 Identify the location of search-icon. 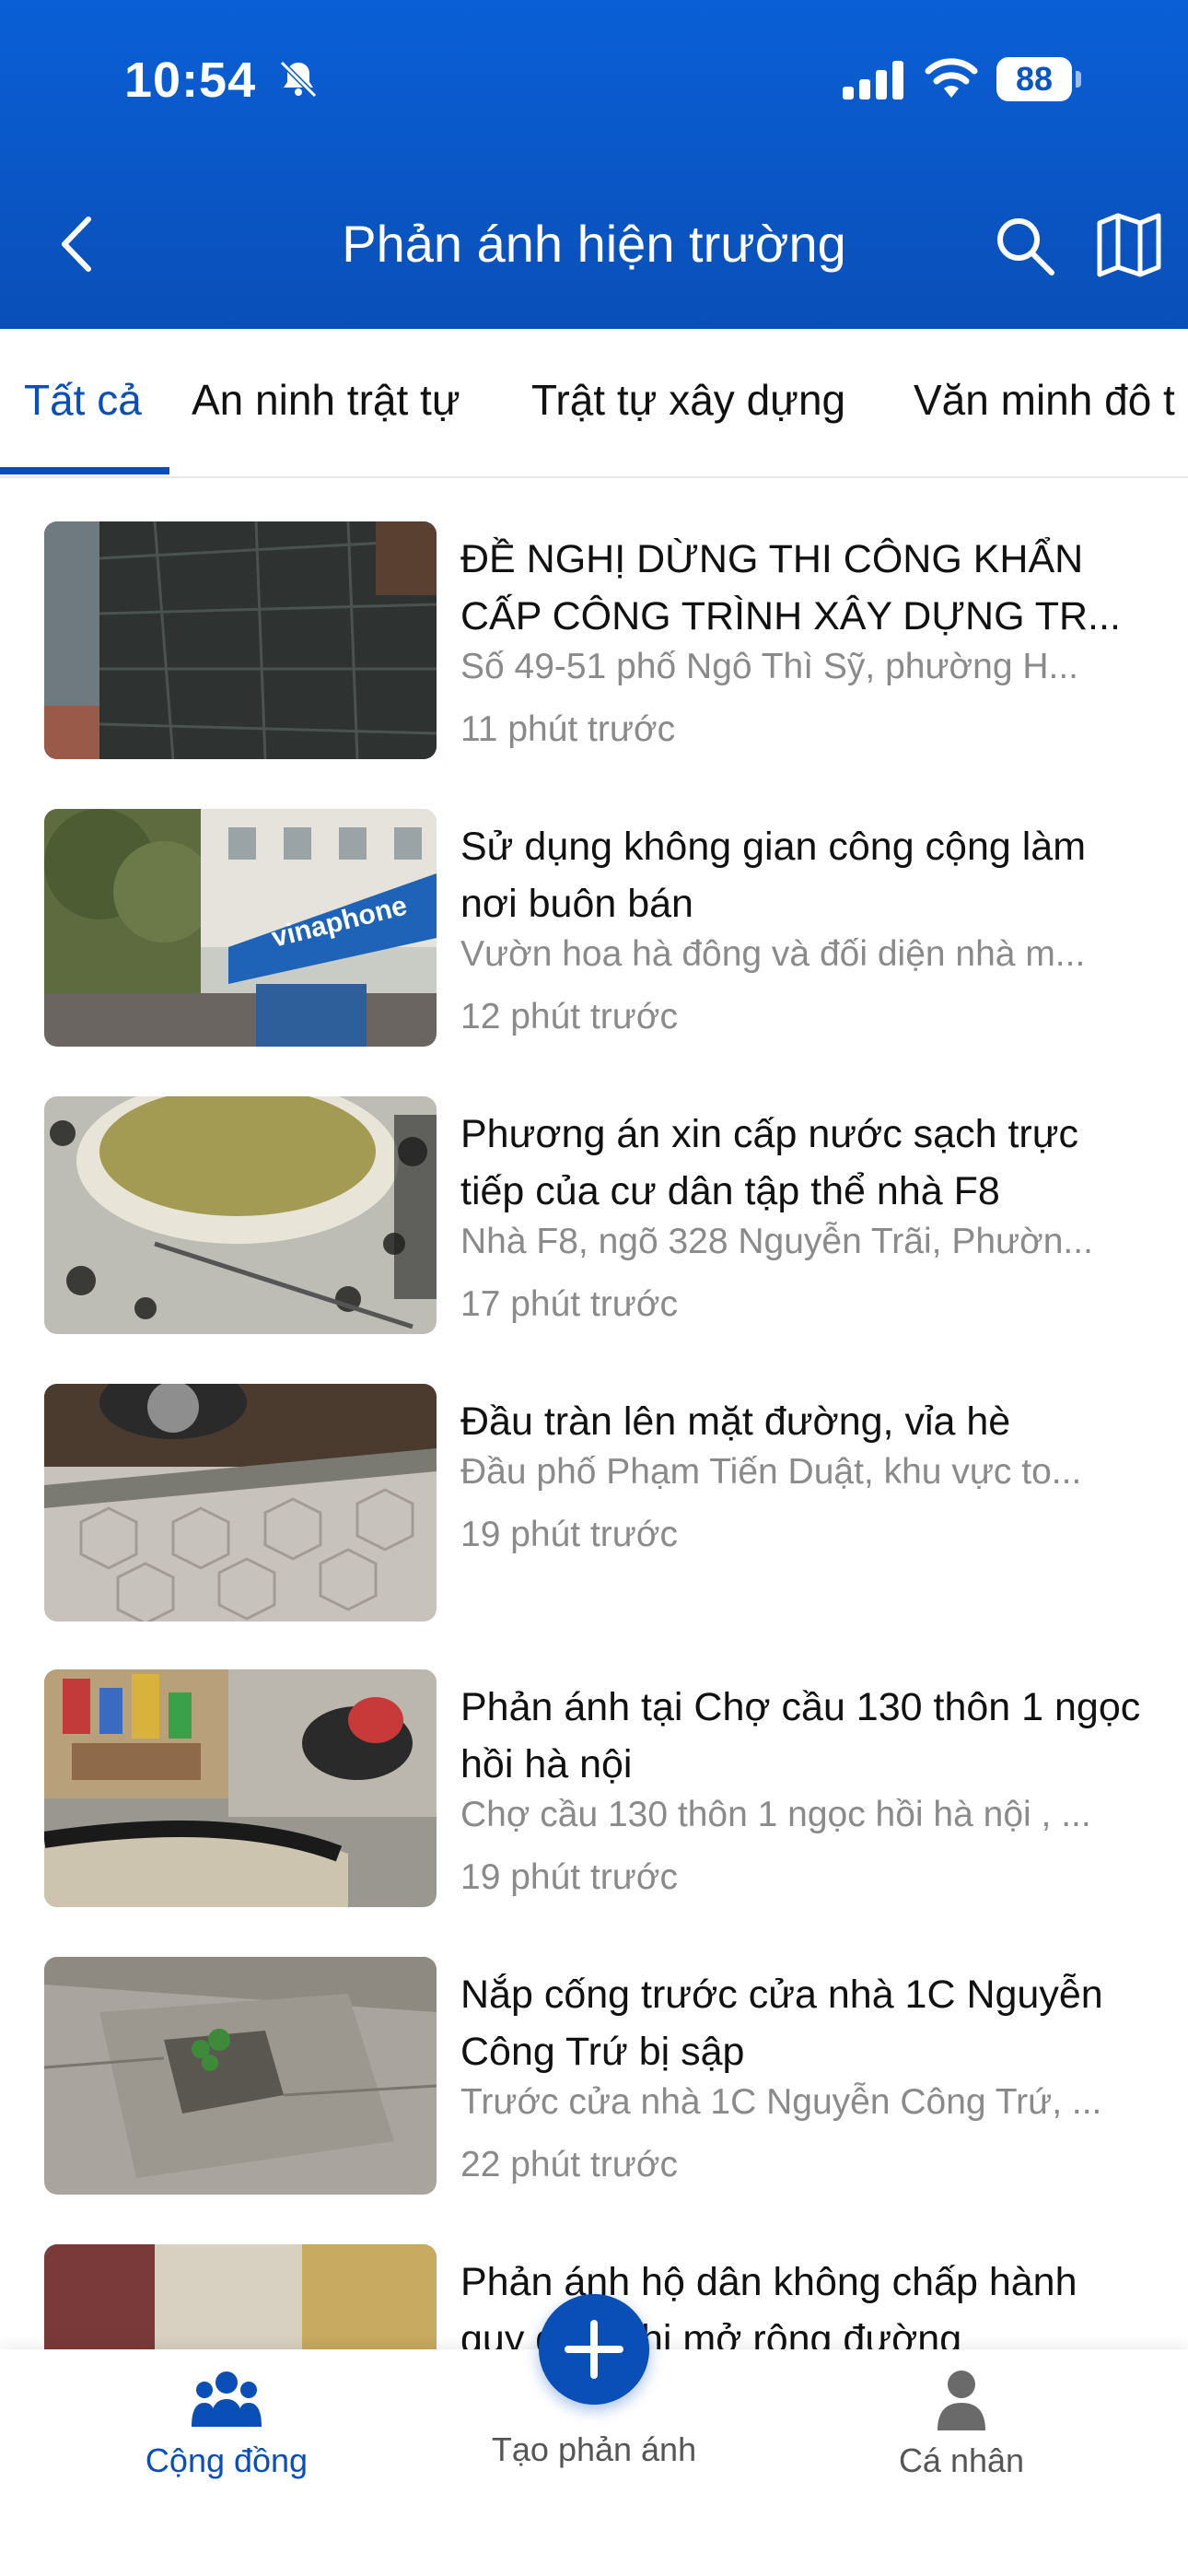
(1025, 246).